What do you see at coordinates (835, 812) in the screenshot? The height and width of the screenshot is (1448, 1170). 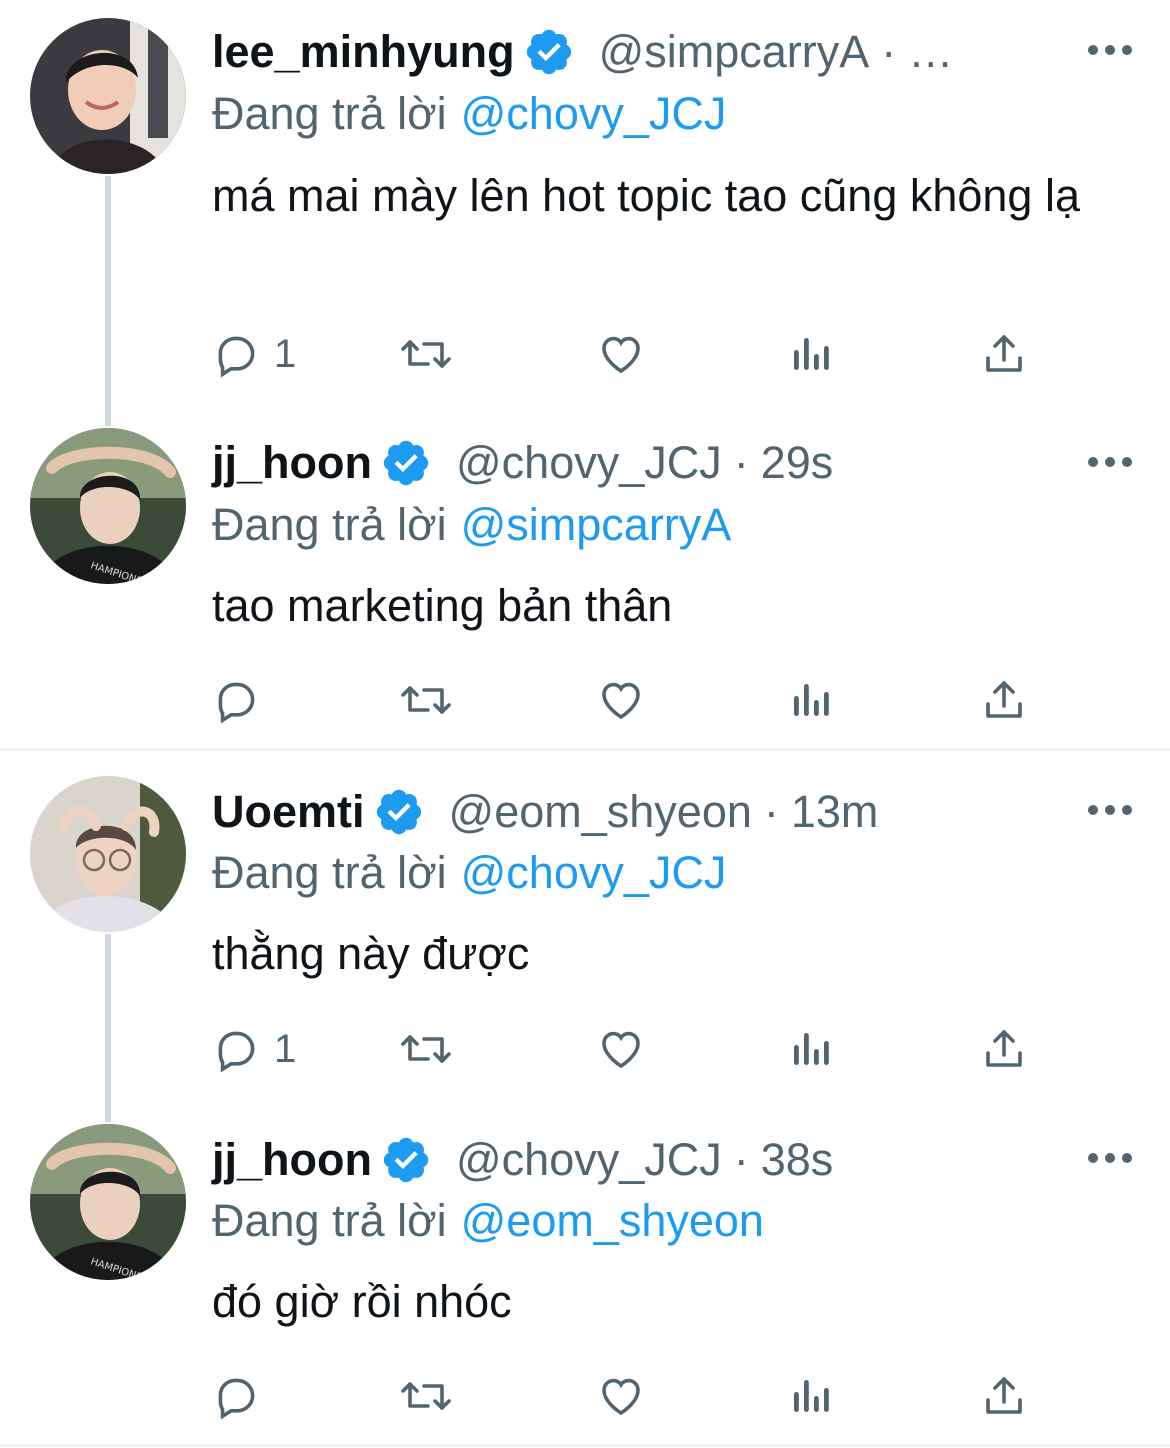 I see `timestamp: 13m` at bounding box center [835, 812].